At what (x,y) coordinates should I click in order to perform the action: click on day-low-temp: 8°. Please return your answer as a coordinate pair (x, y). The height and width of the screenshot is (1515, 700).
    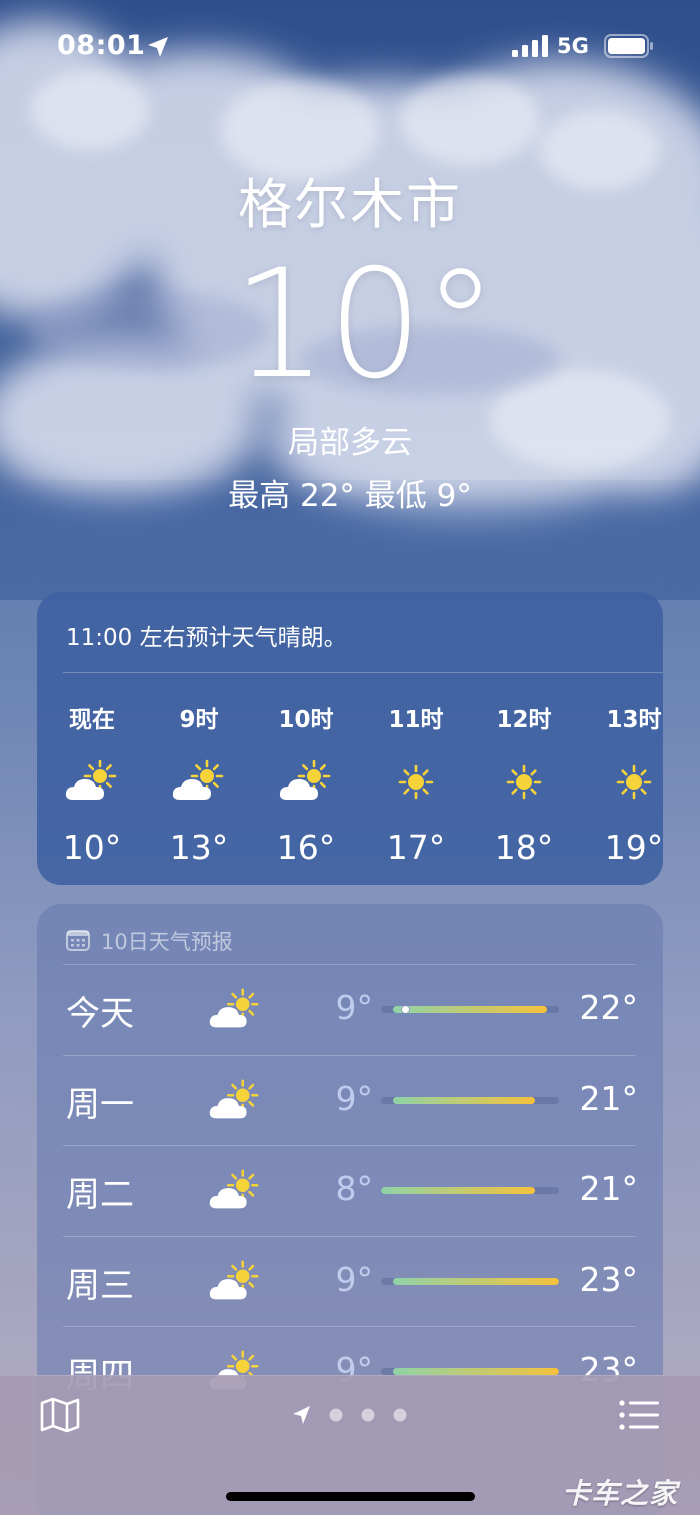
    Looking at the image, I should click on (354, 1188).